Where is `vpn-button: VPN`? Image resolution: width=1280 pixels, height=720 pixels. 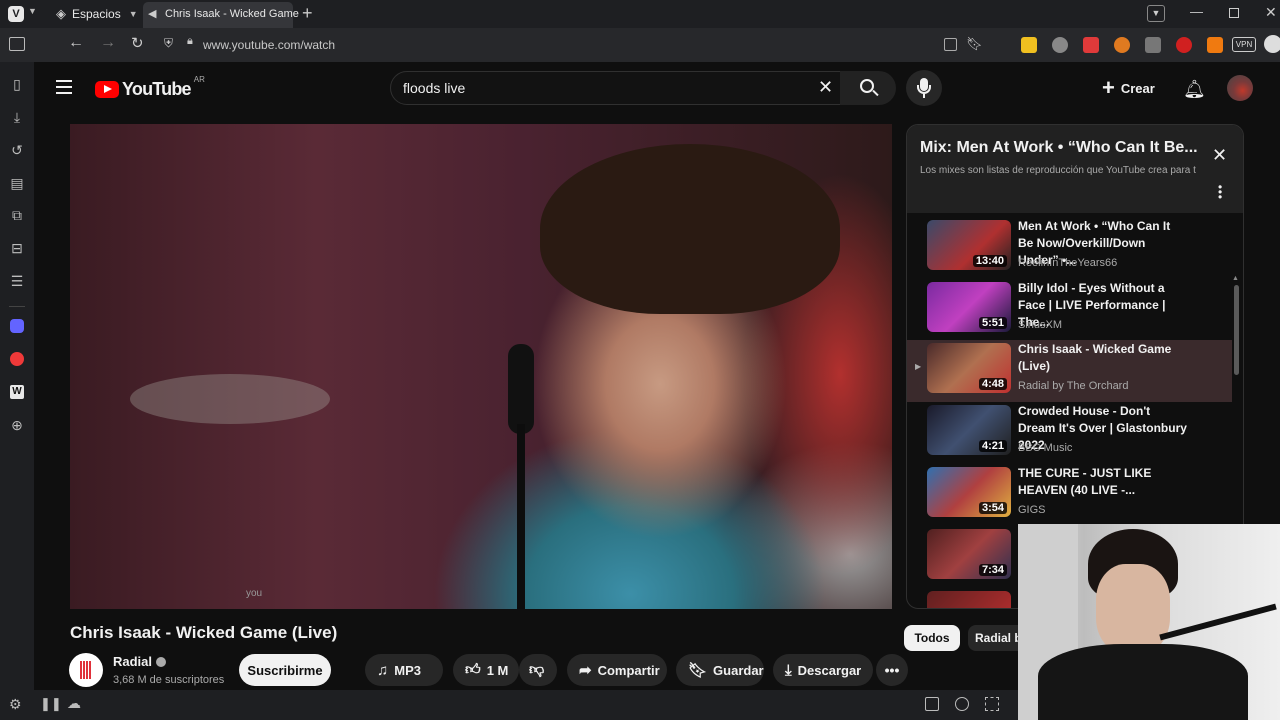 vpn-button: VPN is located at coordinates (1244, 44).